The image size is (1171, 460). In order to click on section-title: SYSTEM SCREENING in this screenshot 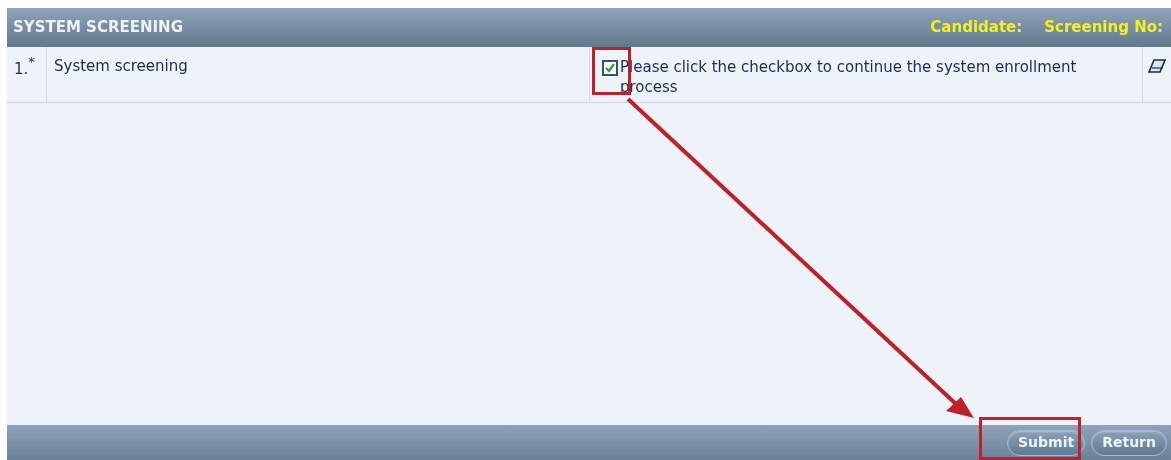, I will do `click(98, 28)`.